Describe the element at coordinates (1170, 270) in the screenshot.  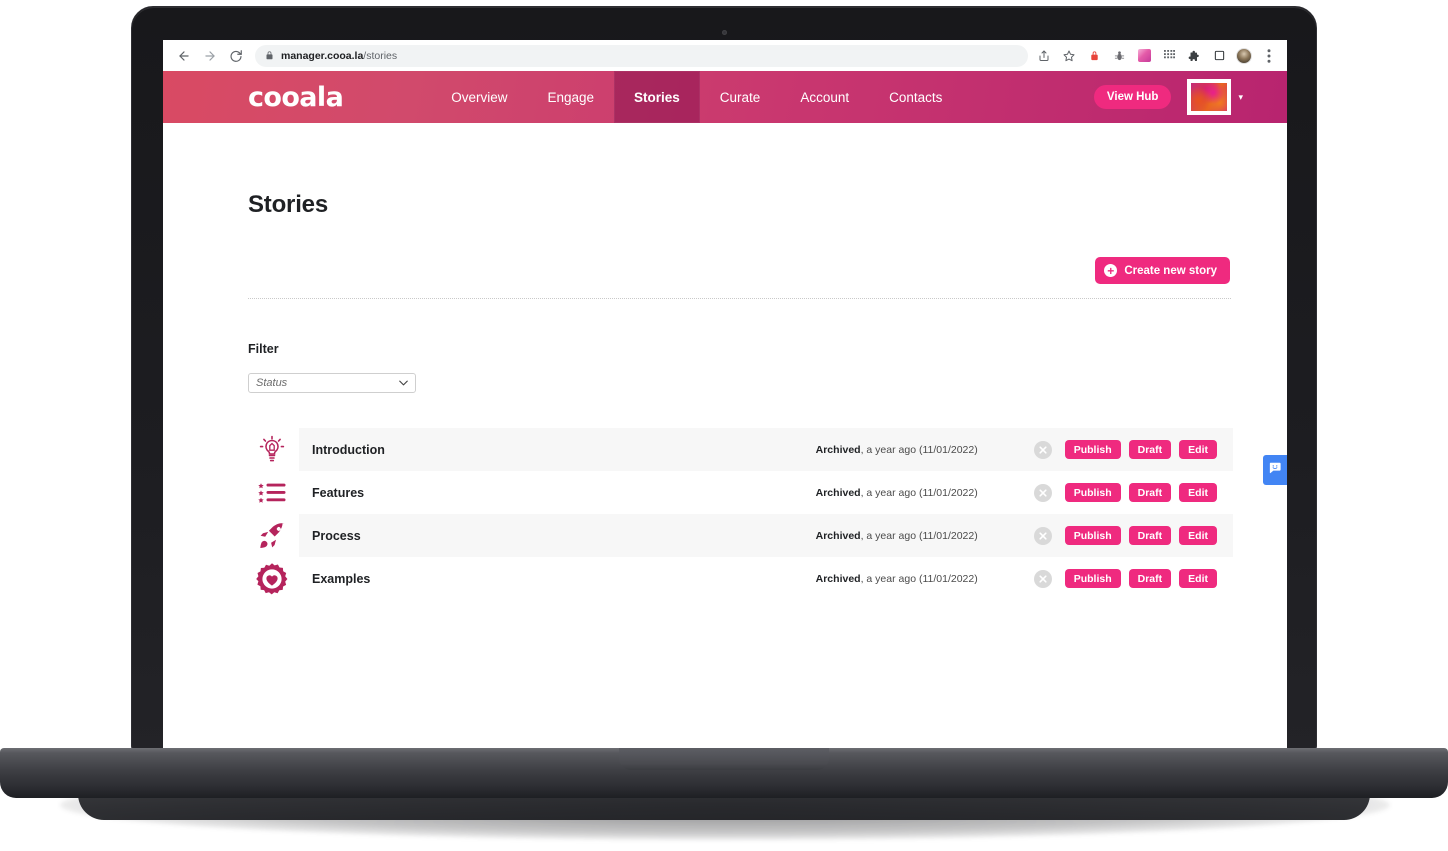
I see `create-new-story-label: Create new story` at that location.